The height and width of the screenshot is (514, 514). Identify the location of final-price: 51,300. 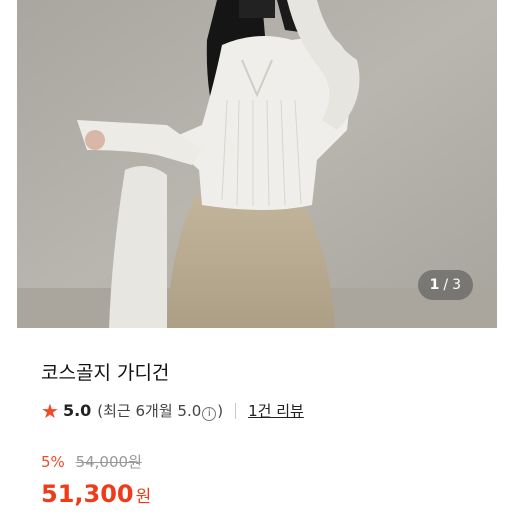
(87, 494).